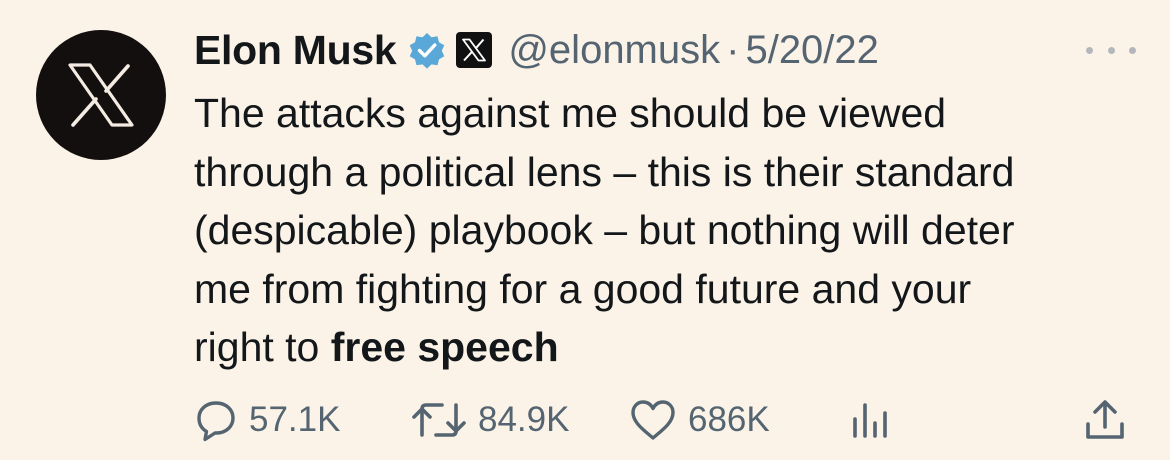 The image size is (1170, 460). What do you see at coordinates (524, 419) in the screenshot?
I see `retweet-count: 84.9K` at bounding box center [524, 419].